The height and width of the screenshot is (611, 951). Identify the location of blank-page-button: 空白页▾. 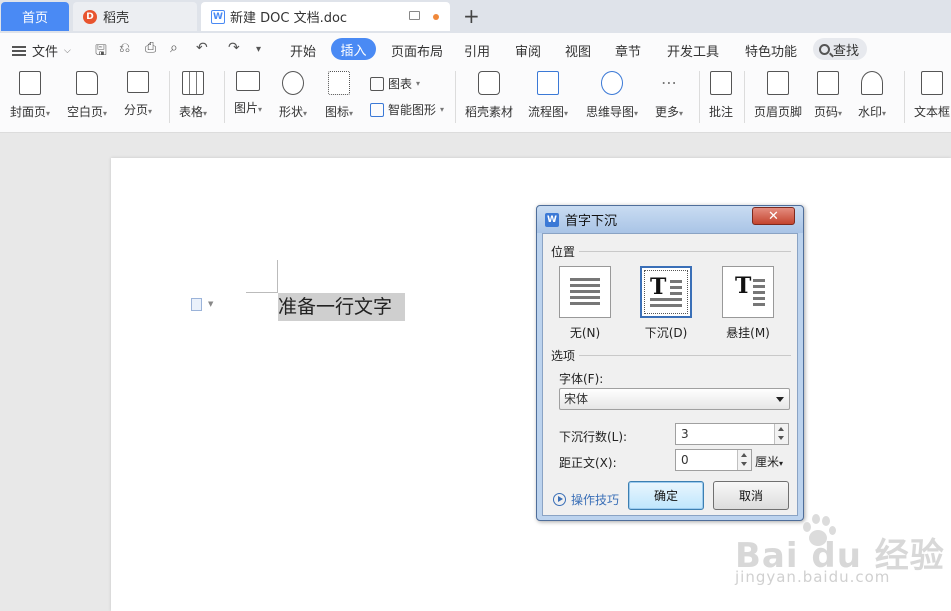
(87, 95).